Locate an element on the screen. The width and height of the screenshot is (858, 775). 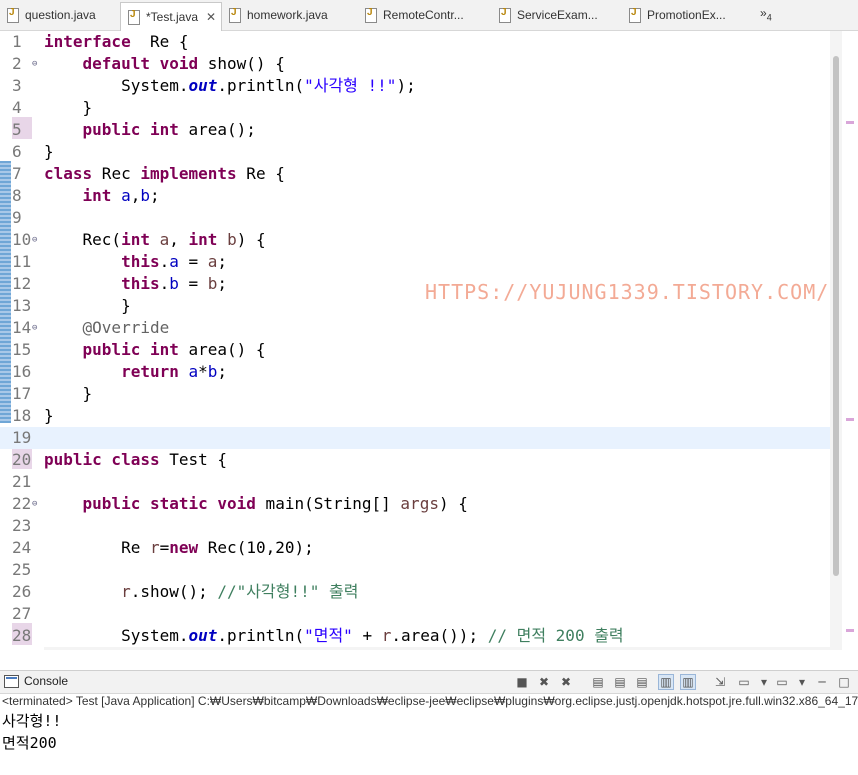
code-line: 23 is located at coordinates (415, 526).